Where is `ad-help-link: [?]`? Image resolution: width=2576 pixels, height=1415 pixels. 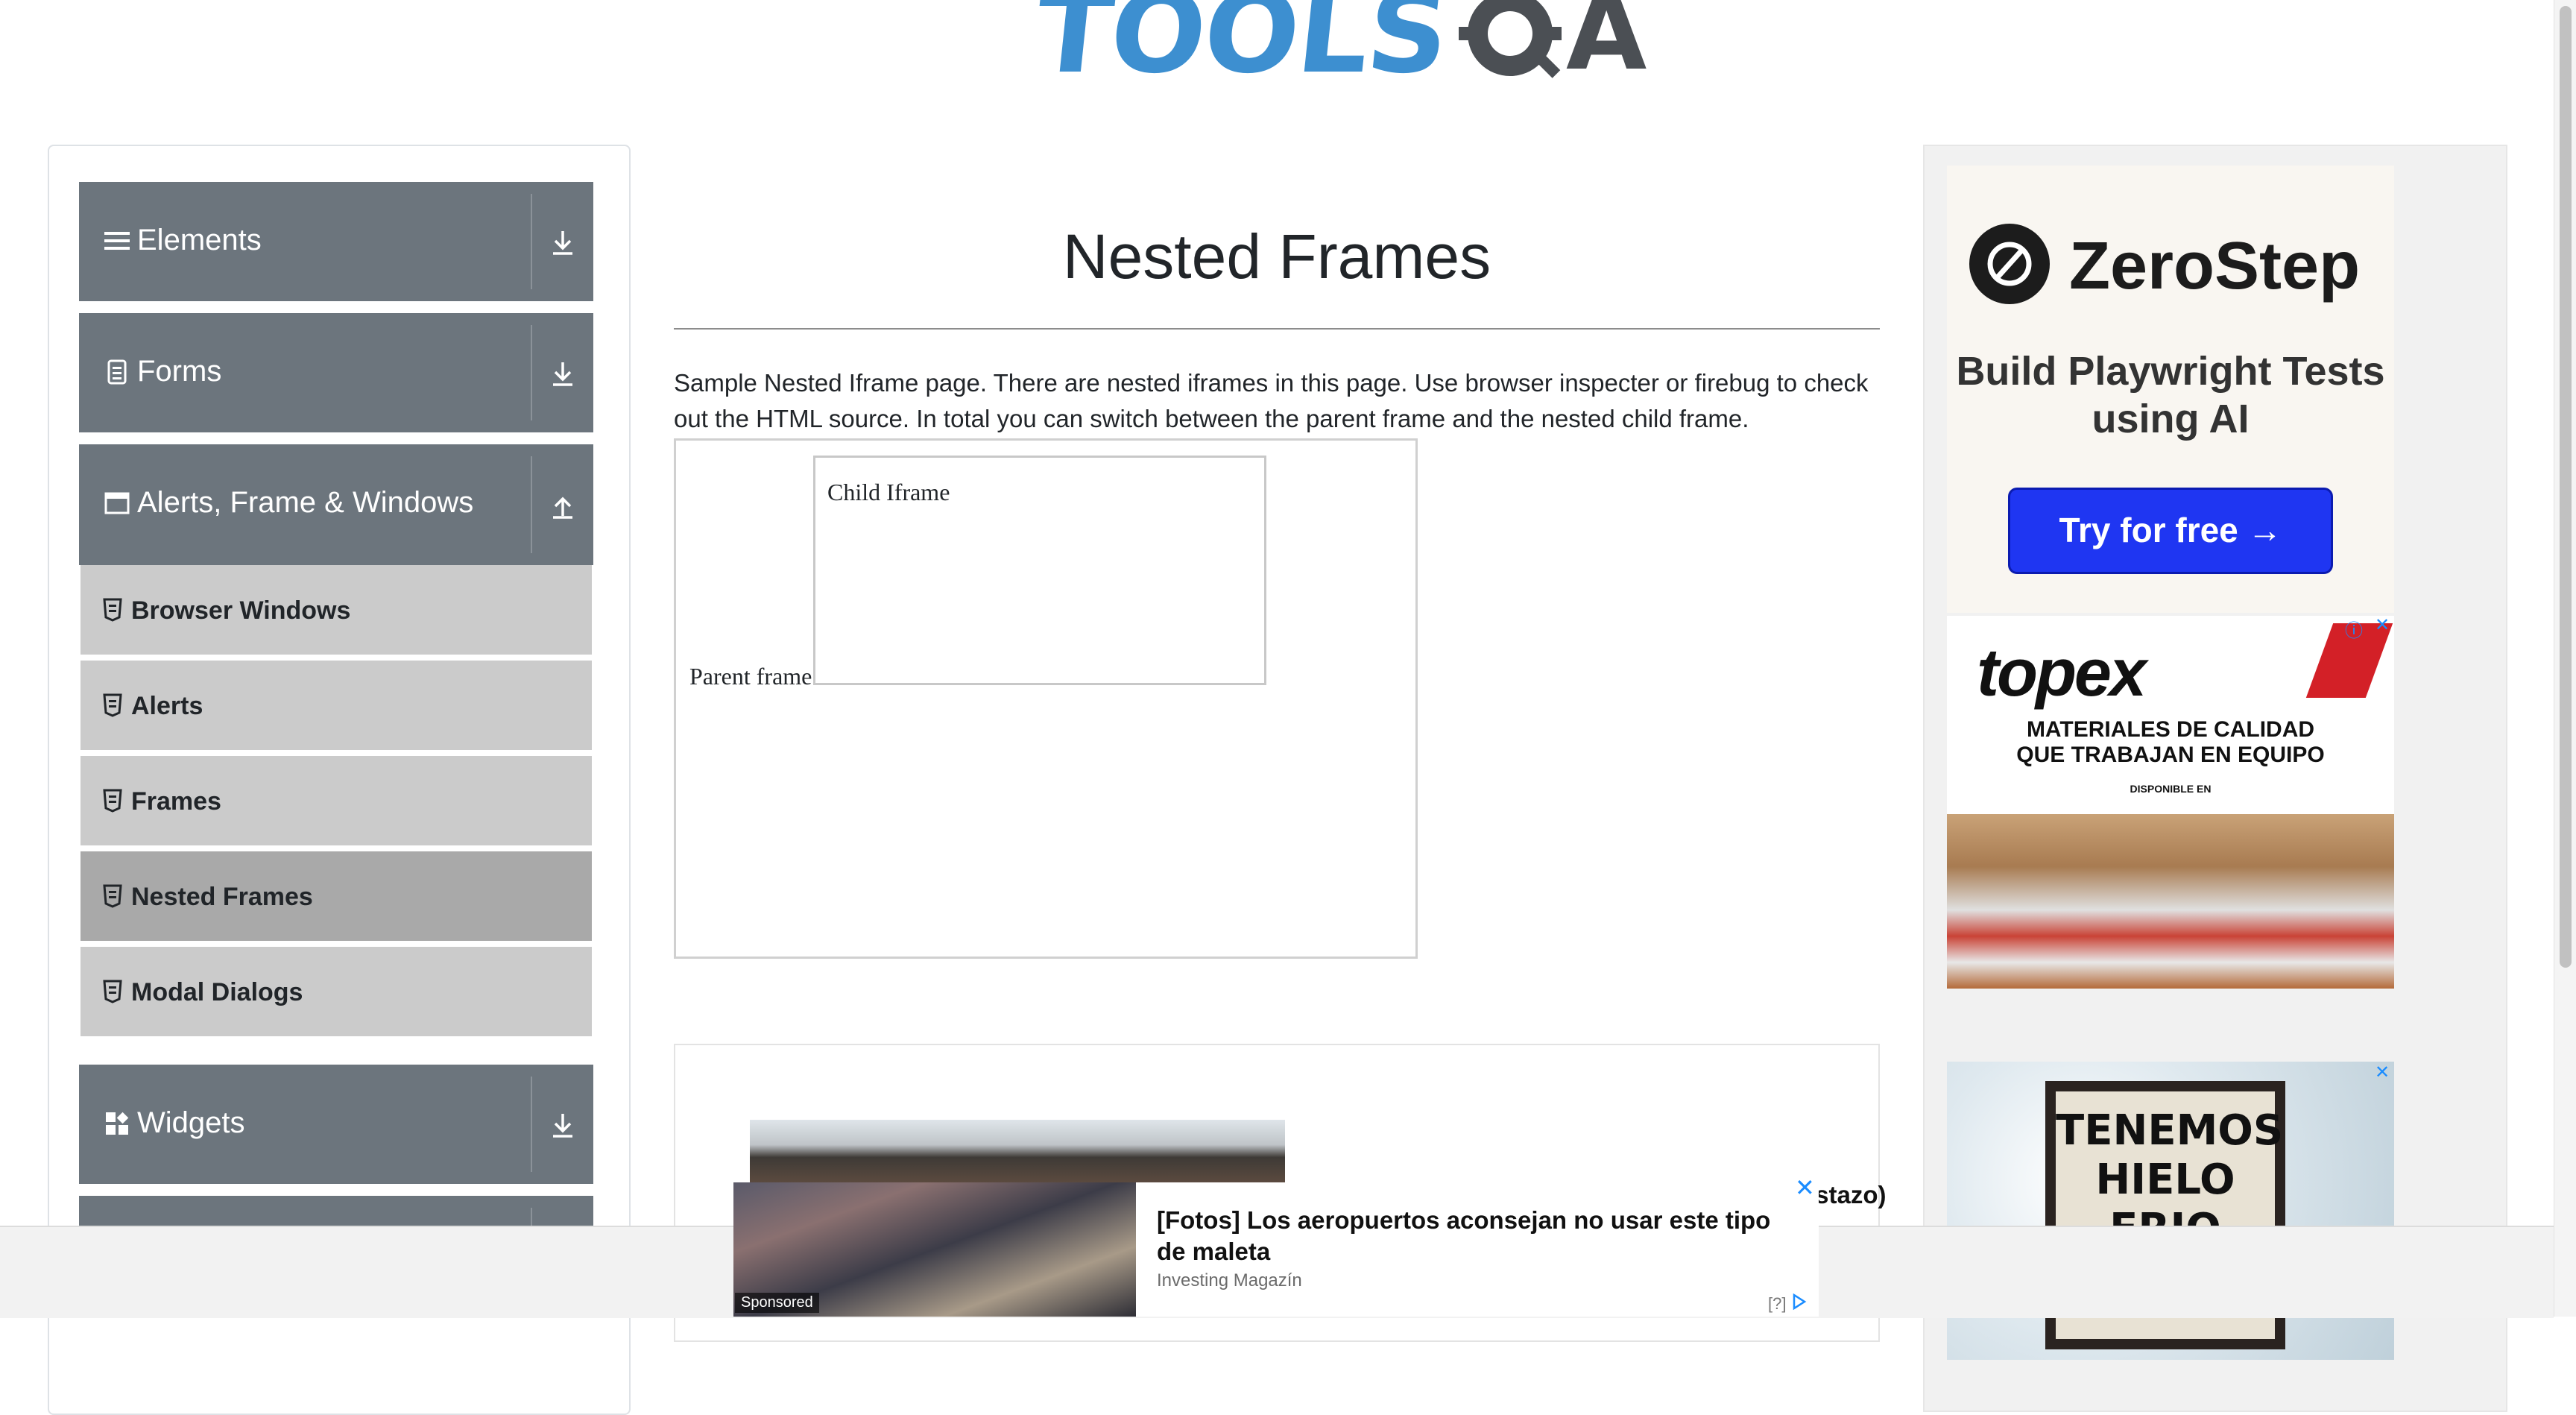
ad-help-link: [?] is located at coordinates (1777, 1304).